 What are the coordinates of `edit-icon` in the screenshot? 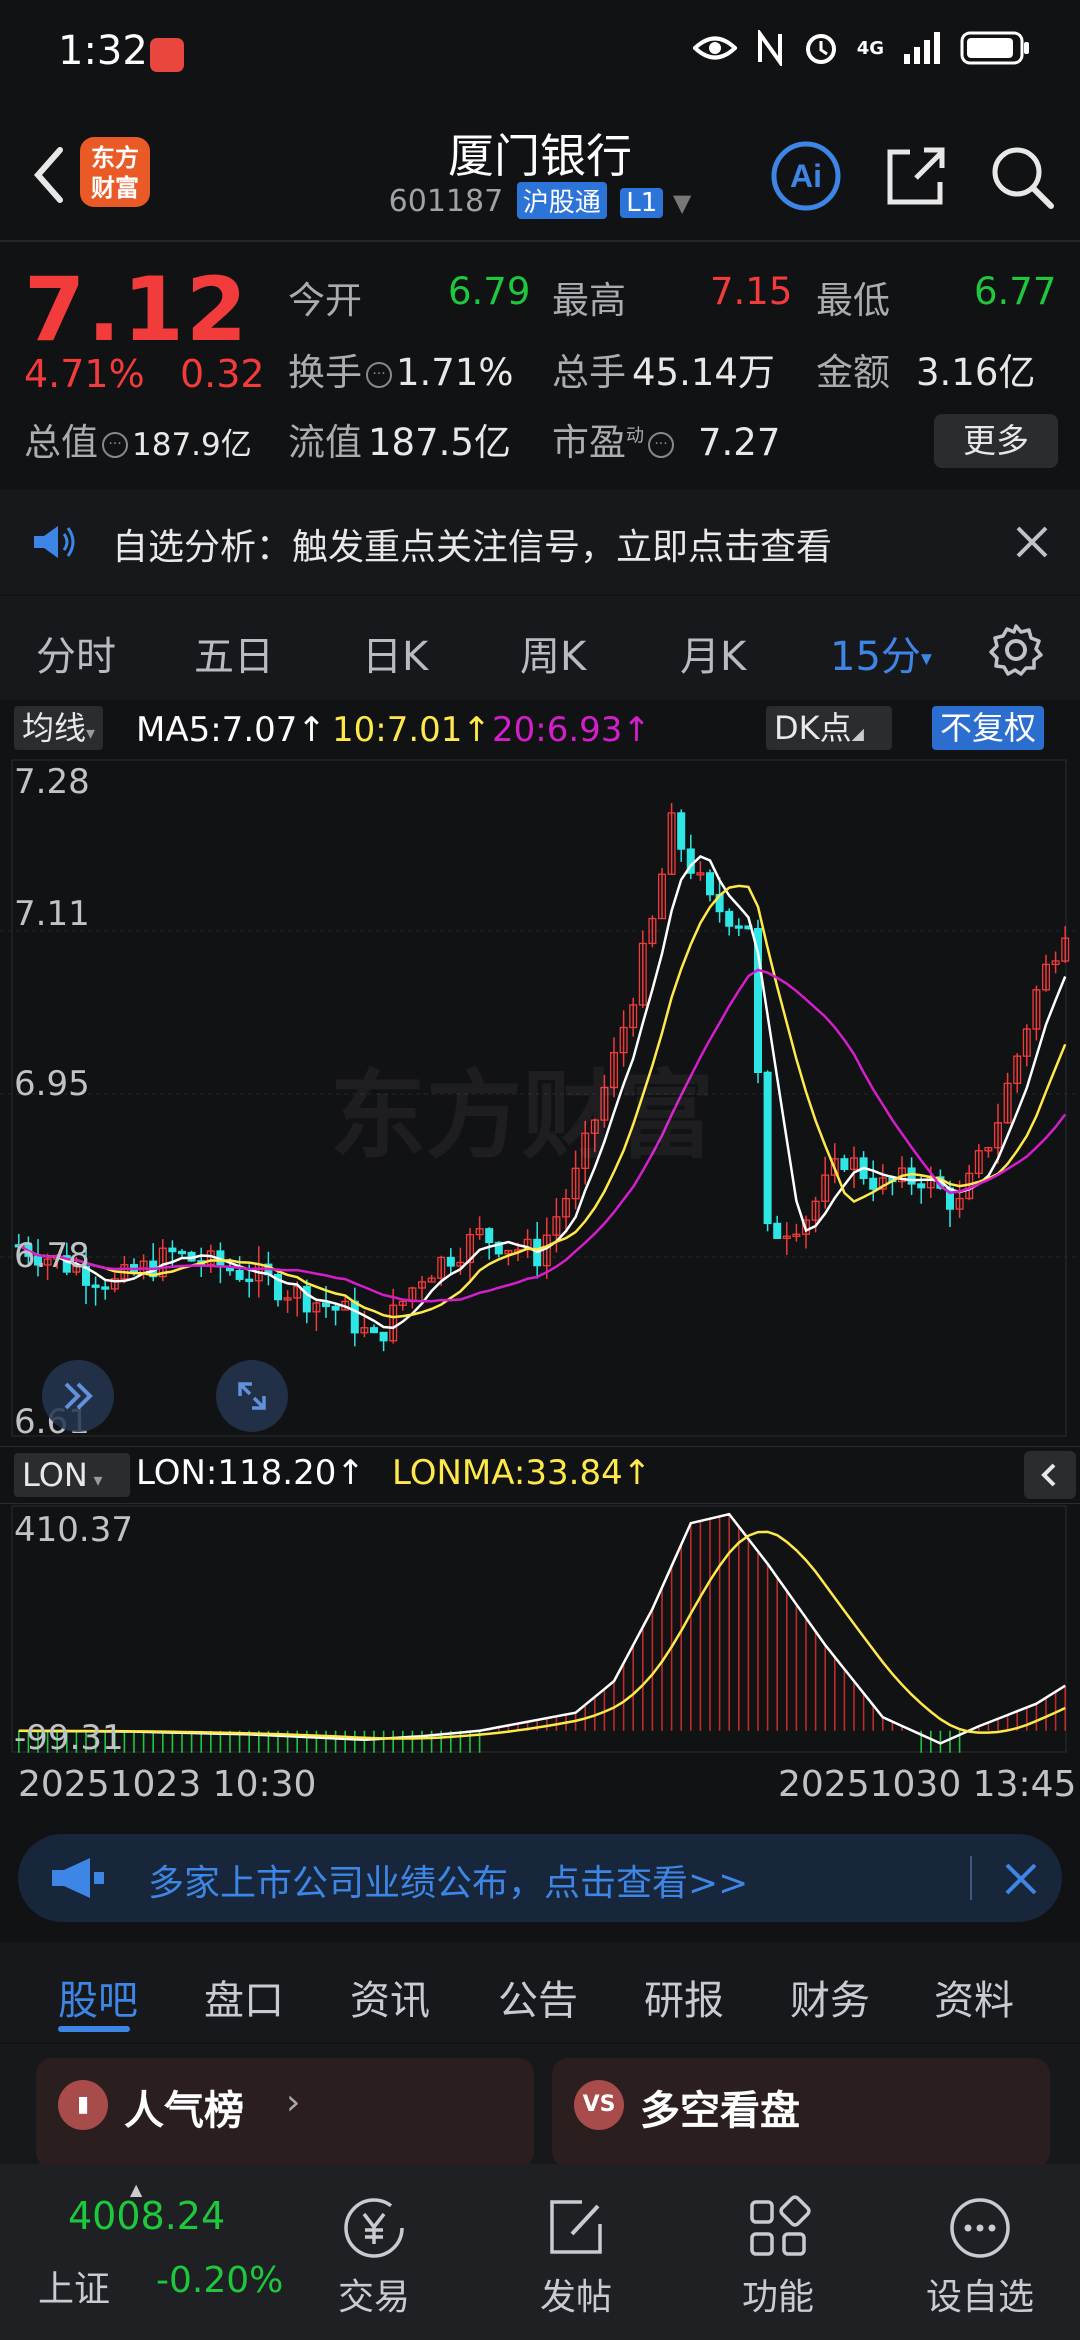 It's located at (576, 2227).